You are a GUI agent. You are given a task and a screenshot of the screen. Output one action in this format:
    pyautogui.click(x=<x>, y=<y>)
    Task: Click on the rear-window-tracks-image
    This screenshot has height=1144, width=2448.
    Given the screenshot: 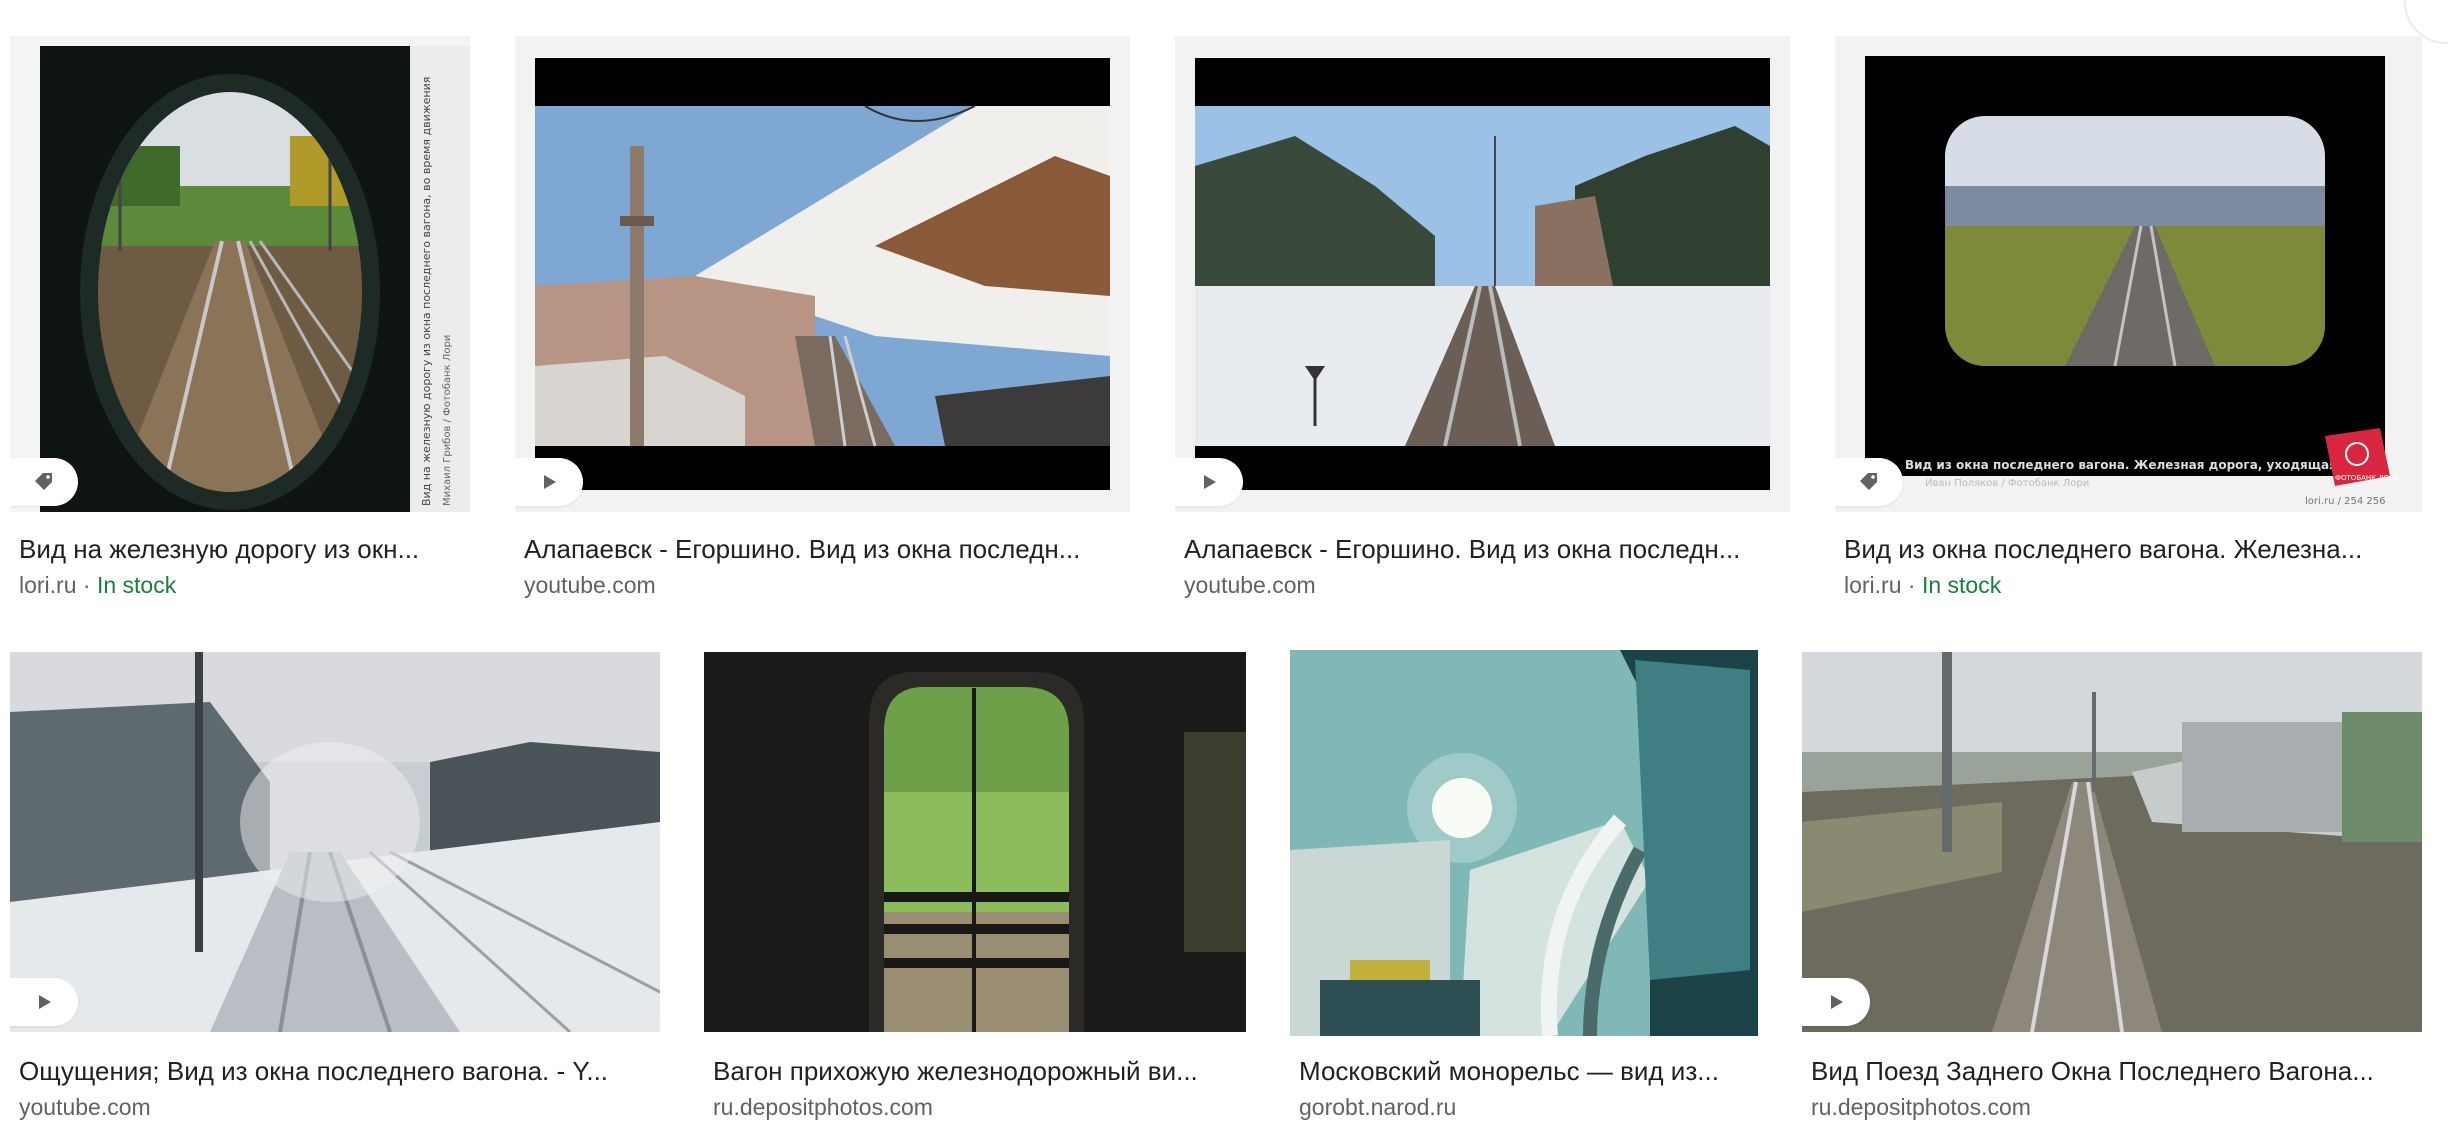 What is the action you would take?
    pyautogui.click(x=2112, y=842)
    